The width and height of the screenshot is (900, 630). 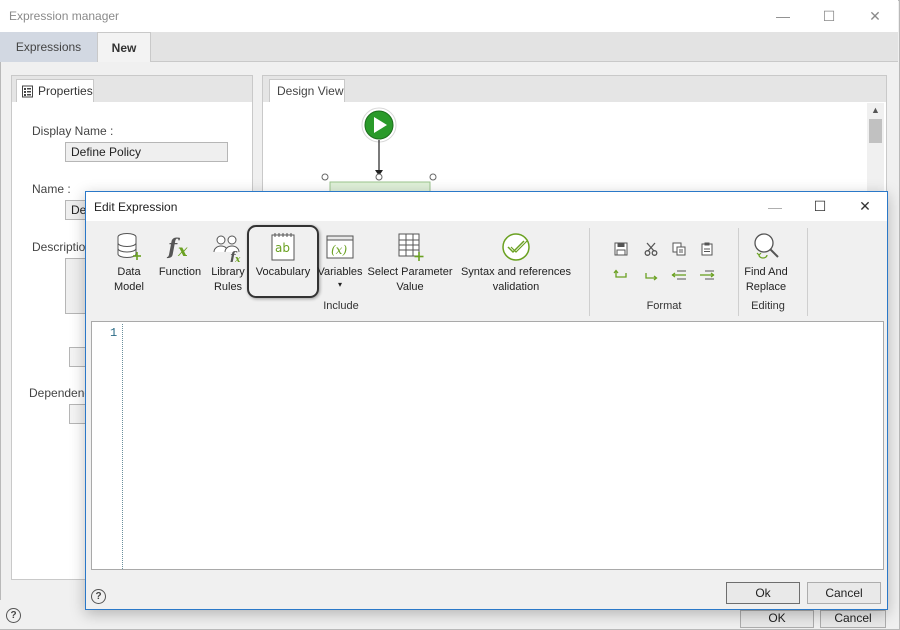 What do you see at coordinates (766, 263) in the screenshot?
I see `find-replace-button: Find And Replace` at bounding box center [766, 263].